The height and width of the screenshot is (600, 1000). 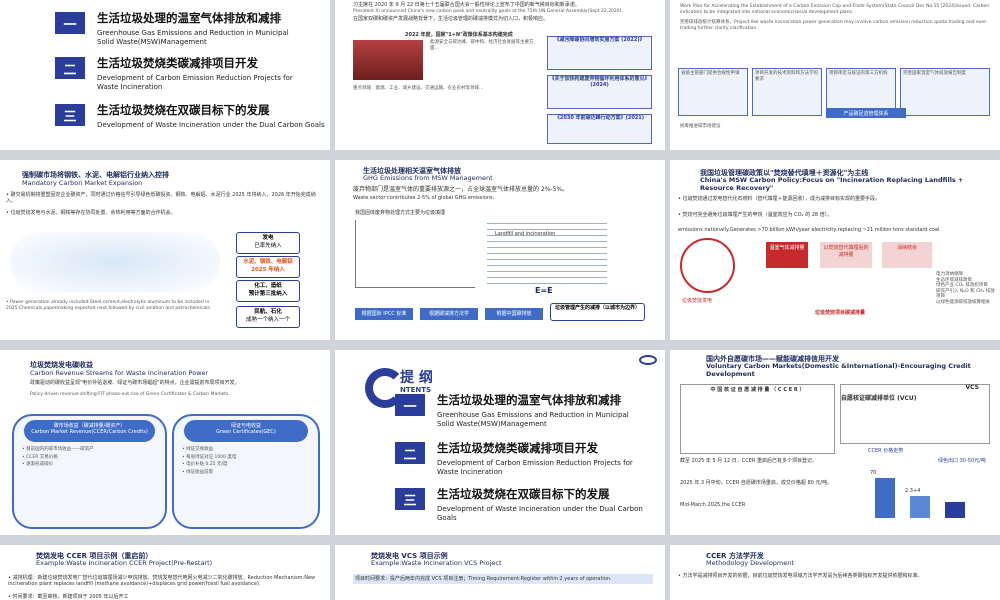 I want to click on china-circle, so click(x=707, y=265).